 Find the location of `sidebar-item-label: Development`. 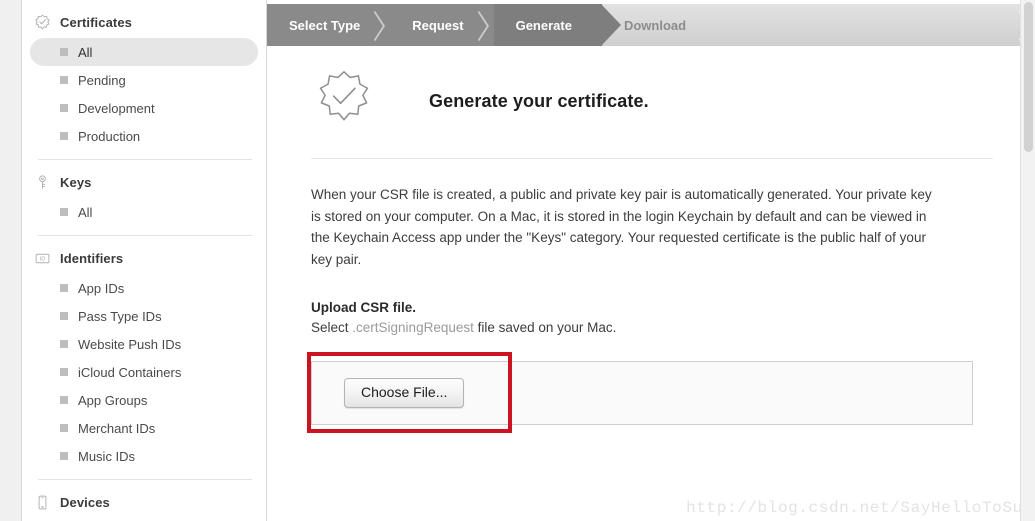

sidebar-item-label: Development is located at coordinates (116, 108).